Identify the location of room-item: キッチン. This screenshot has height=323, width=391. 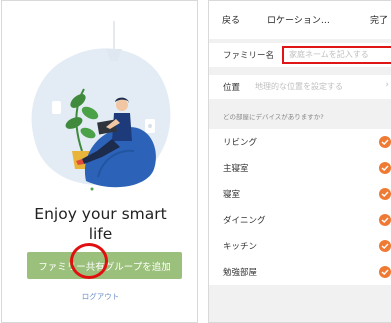
(300, 246).